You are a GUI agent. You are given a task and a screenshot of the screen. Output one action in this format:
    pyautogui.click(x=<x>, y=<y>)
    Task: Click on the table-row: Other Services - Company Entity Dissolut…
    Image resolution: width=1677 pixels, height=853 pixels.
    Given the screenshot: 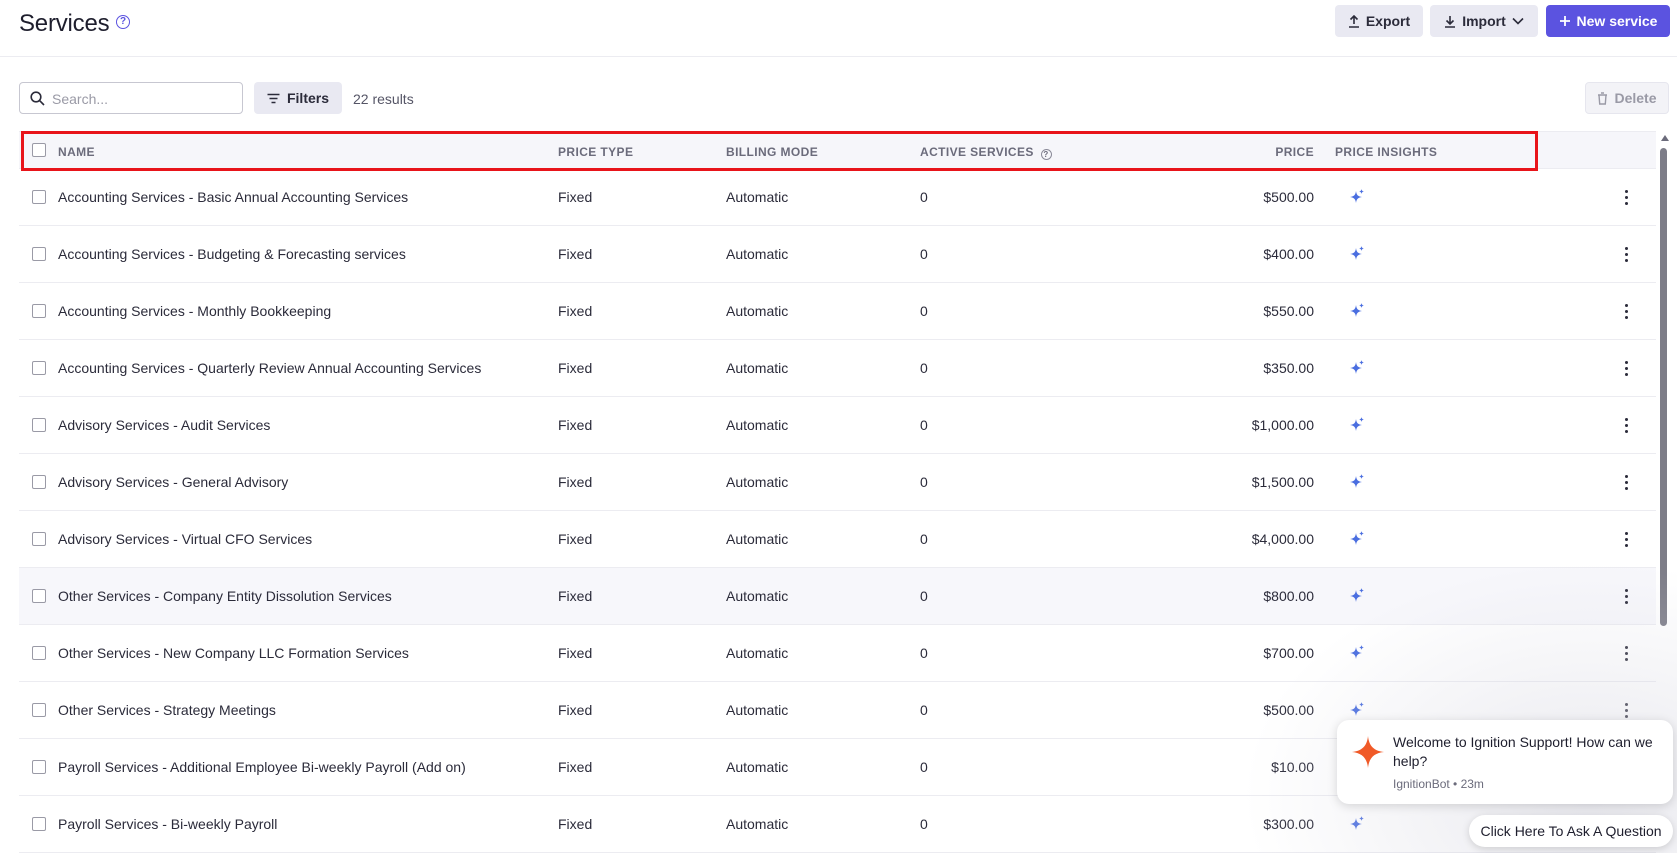 What is the action you would take?
    pyautogui.click(x=837, y=596)
    